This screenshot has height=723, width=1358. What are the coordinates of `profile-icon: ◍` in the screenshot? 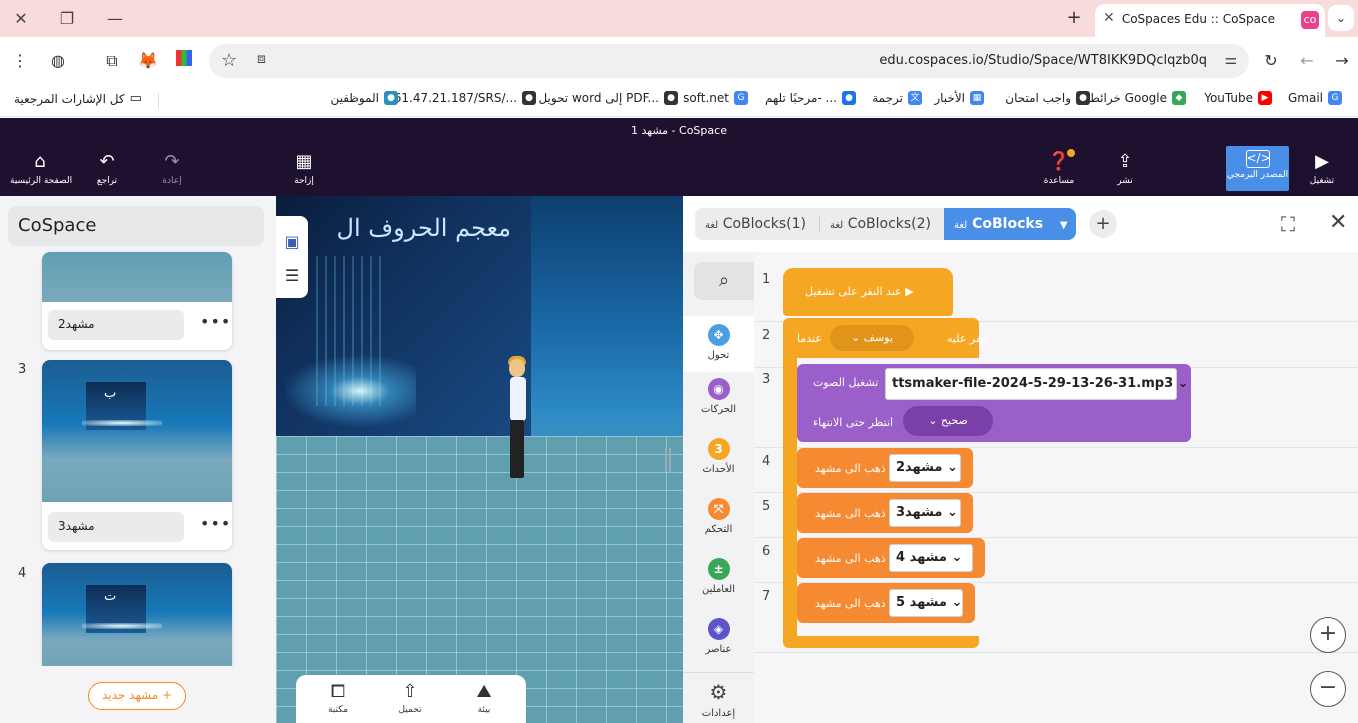 It's located at (58, 61).